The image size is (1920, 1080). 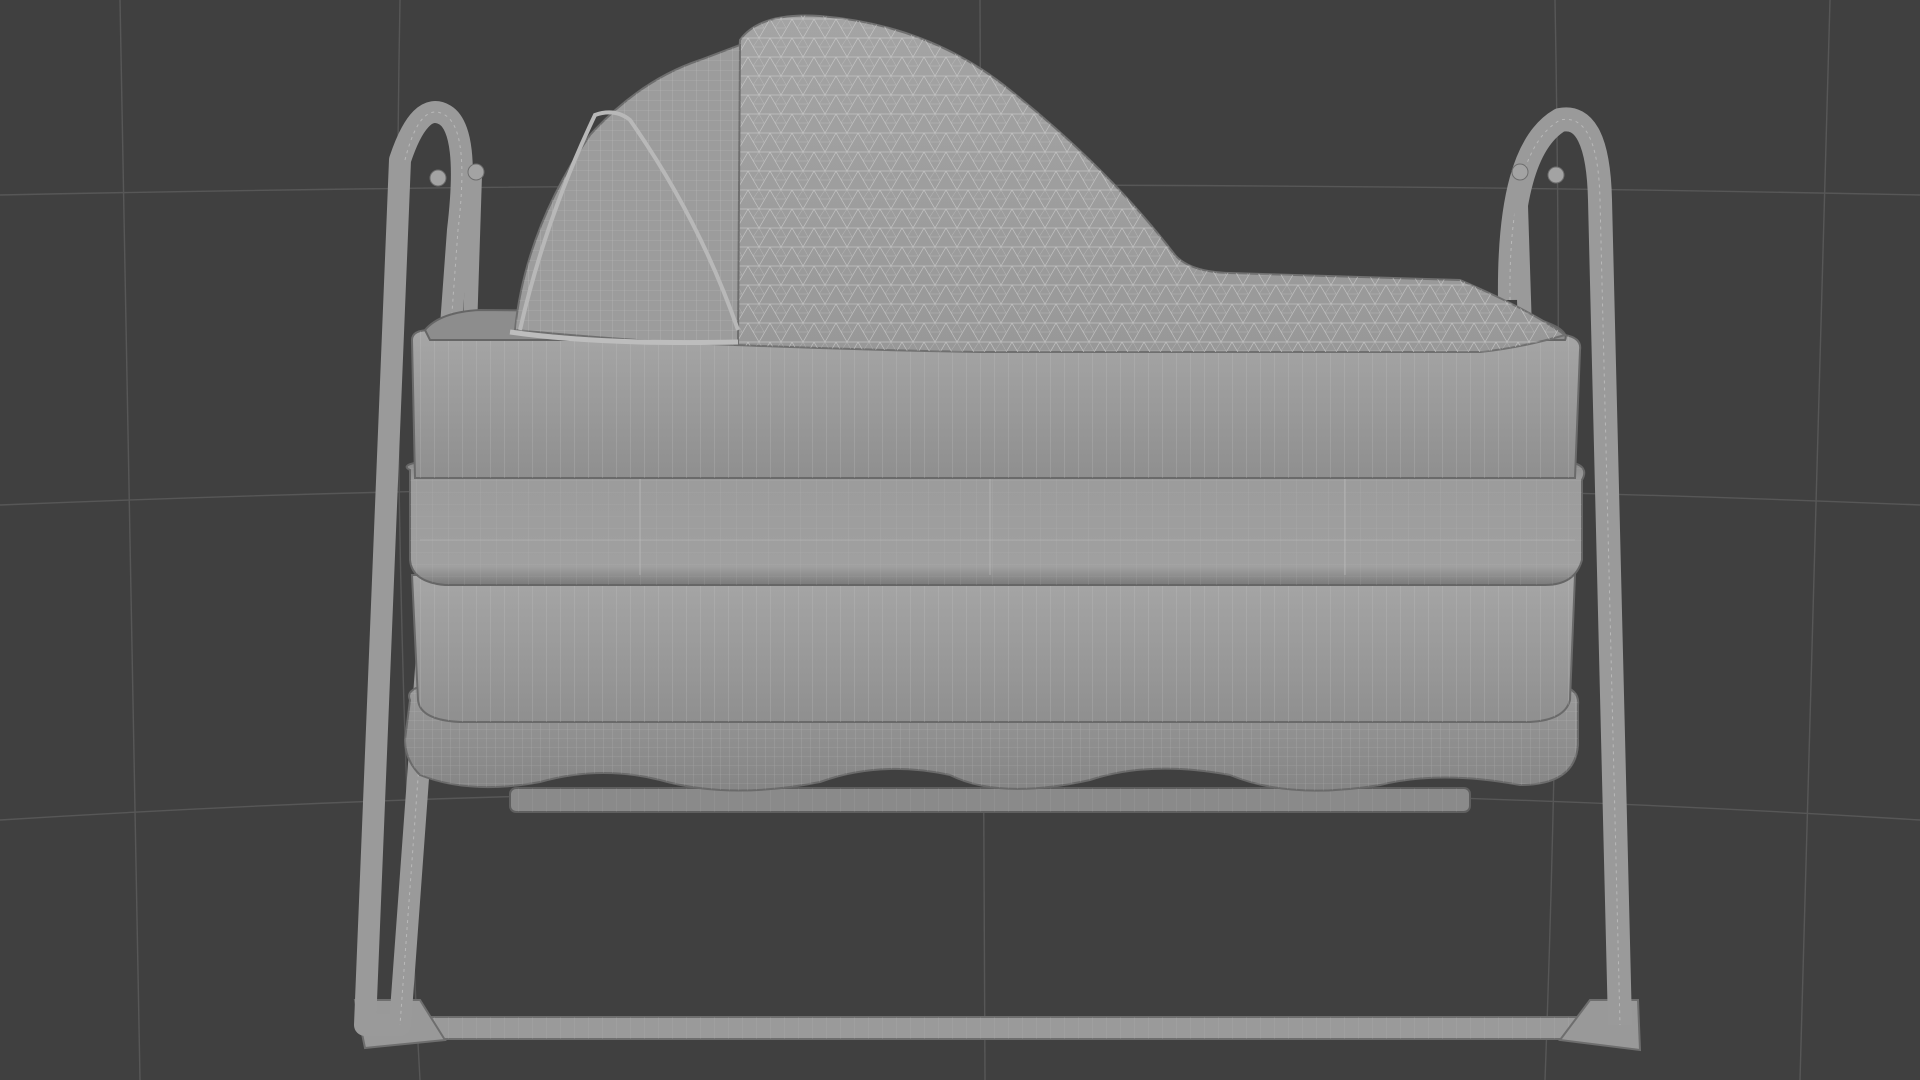 What do you see at coordinates (995, 523) in the screenshot?
I see `bassinet-padded-band` at bounding box center [995, 523].